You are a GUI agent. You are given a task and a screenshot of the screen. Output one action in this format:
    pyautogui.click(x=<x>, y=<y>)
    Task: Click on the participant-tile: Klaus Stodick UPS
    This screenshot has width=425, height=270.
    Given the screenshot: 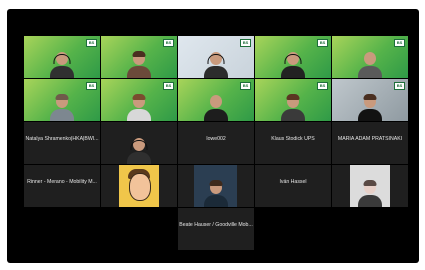 What is the action you would take?
    pyautogui.click(x=293, y=143)
    